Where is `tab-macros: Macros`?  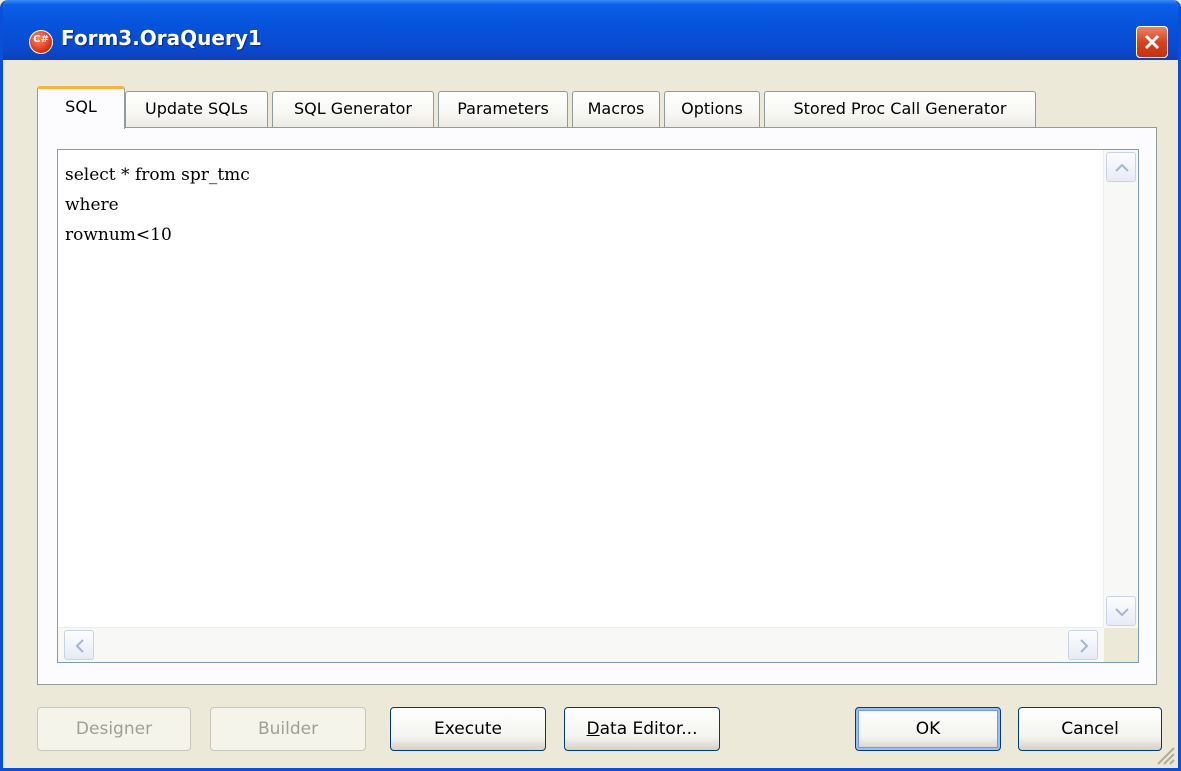
tab-macros: Macros is located at coordinates (616, 109).